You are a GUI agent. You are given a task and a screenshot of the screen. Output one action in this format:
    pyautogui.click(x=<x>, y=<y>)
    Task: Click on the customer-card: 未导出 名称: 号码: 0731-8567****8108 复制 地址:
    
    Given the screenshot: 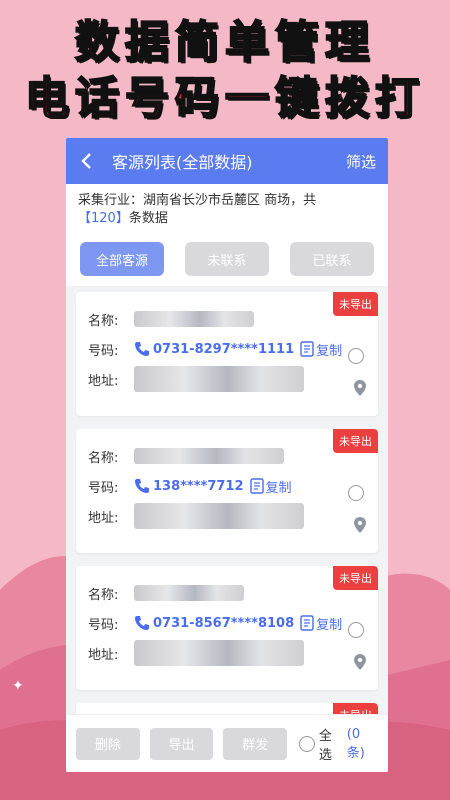 What is the action you would take?
    pyautogui.click(x=227, y=628)
    